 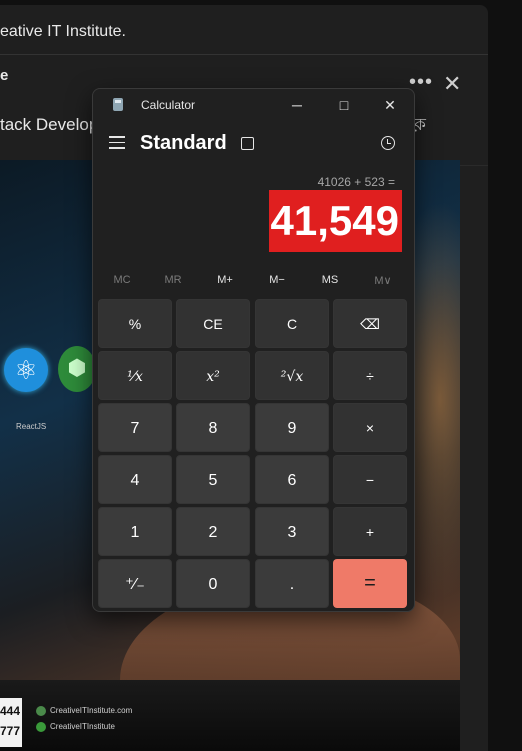 What do you see at coordinates (452, 84) in the screenshot?
I see `close-icon: ✕` at bounding box center [452, 84].